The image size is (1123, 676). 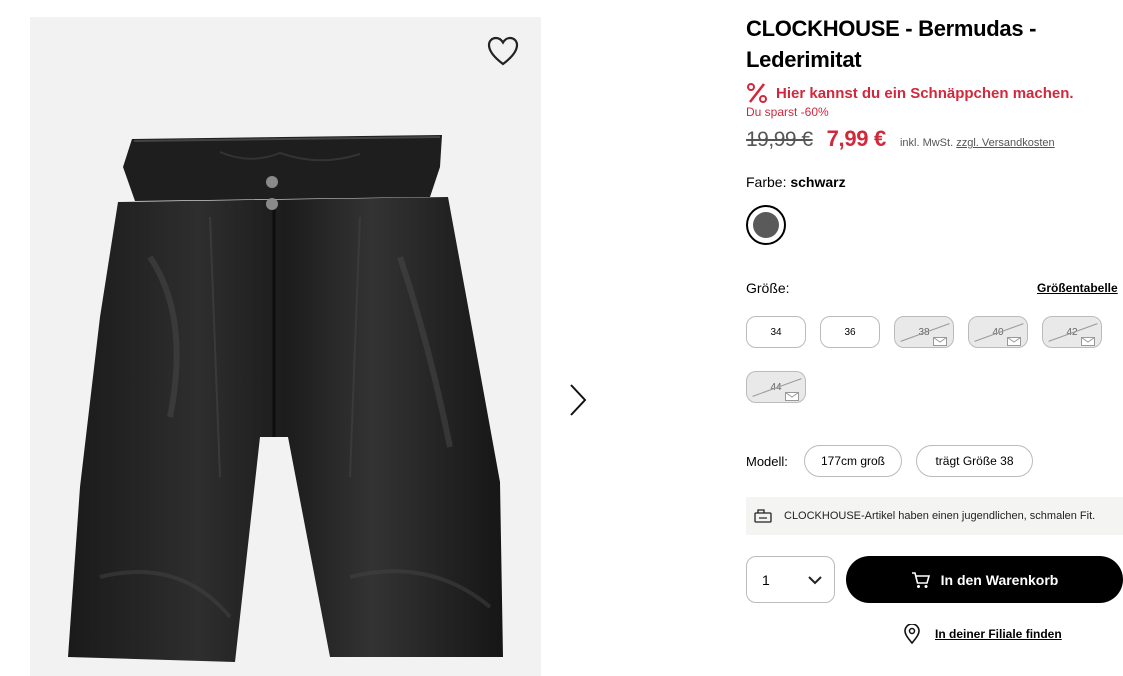 What do you see at coordinates (815, 580) in the screenshot?
I see `chevron-down-icon` at bounding box center [815, 580].